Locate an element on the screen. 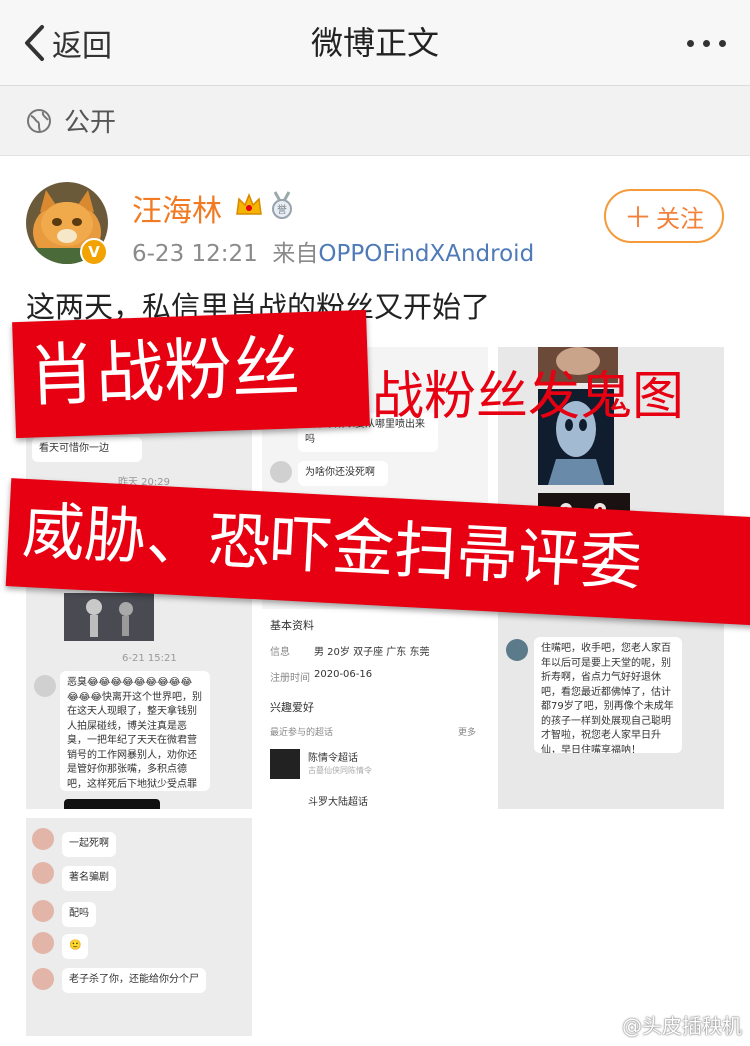 This screenshot has width=750, height=1046. section-title: 基本资料 is located at coordinates (292, 625).